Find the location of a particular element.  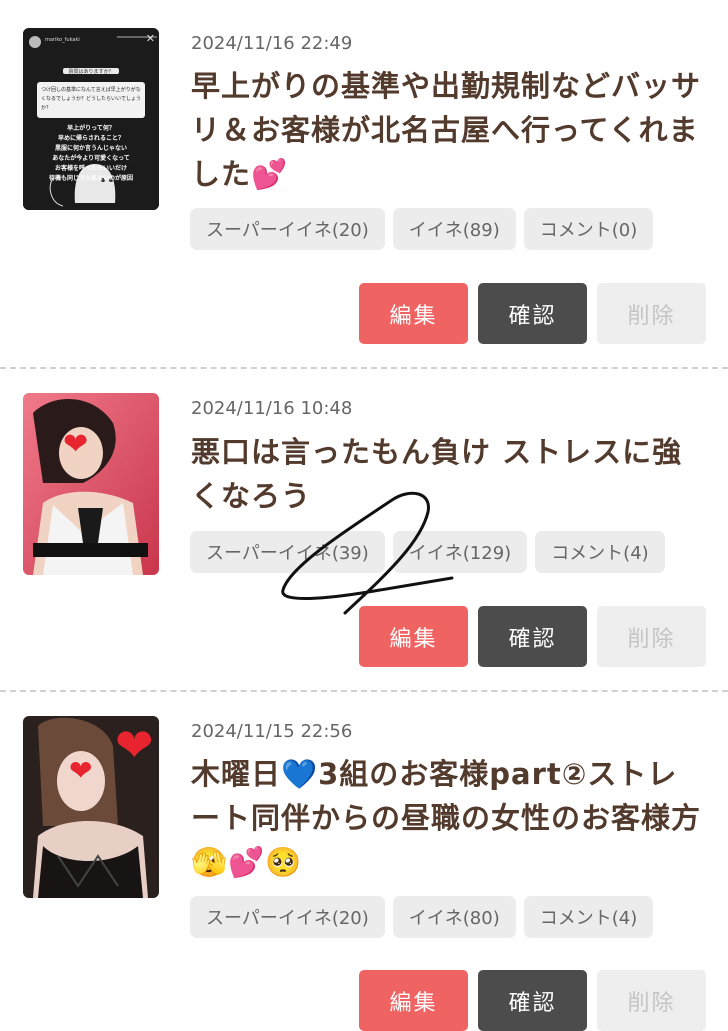

post-title: 木曜日💙3組のお客様part②ストレート同伴からの昼職の女性のお客様方🫣💕🥺 is located at coordinates (446, 818).